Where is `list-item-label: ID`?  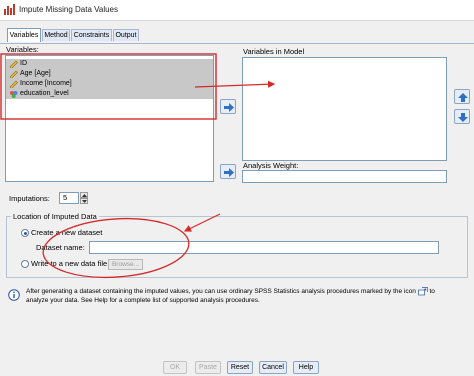
list-item-label: ID is located at coordinates (23, 63).